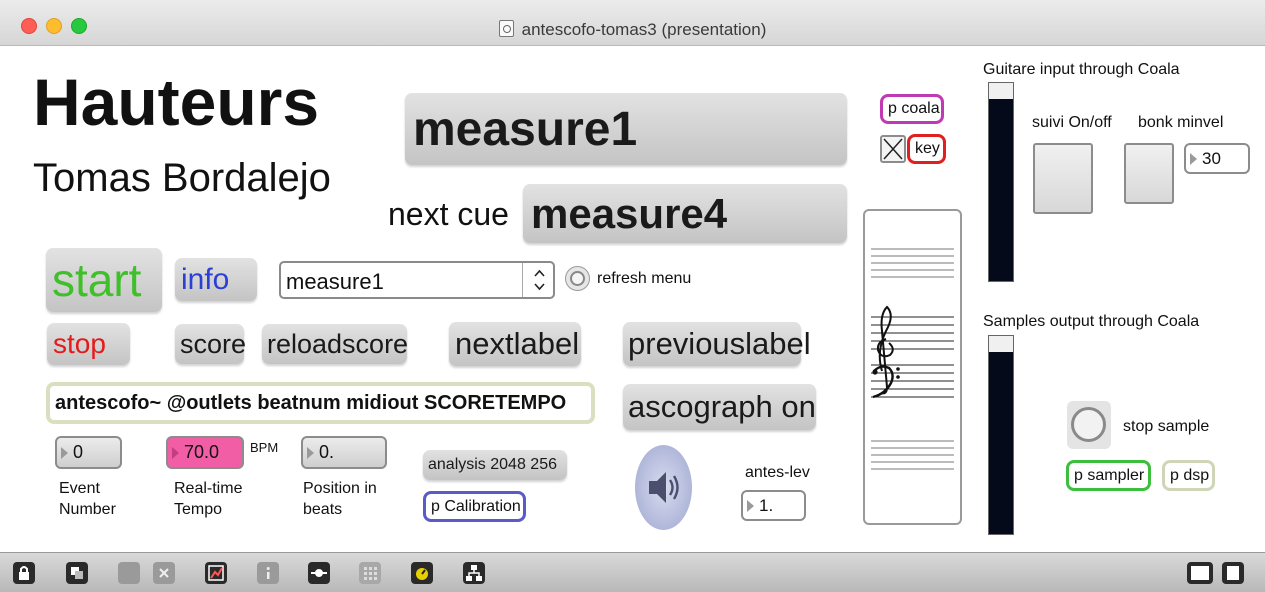 The width and height of the screenshot is (1265, 592). What do you see at coordinates (319, 573) in the screenshot?
I see `patch-cord-icon` at bounding box center [319, 573].